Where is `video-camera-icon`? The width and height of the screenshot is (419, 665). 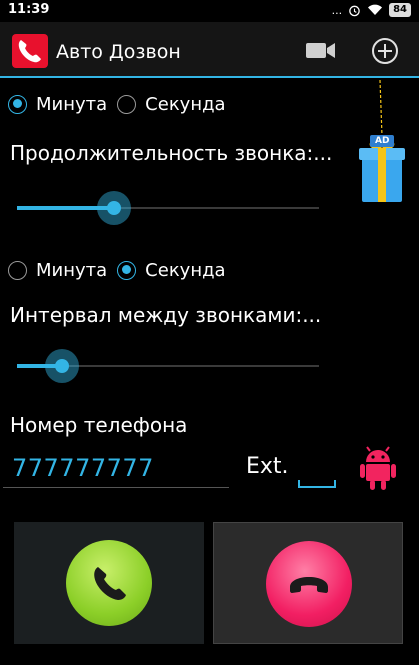 video-camera-icon is located at coordinates (320, 50).